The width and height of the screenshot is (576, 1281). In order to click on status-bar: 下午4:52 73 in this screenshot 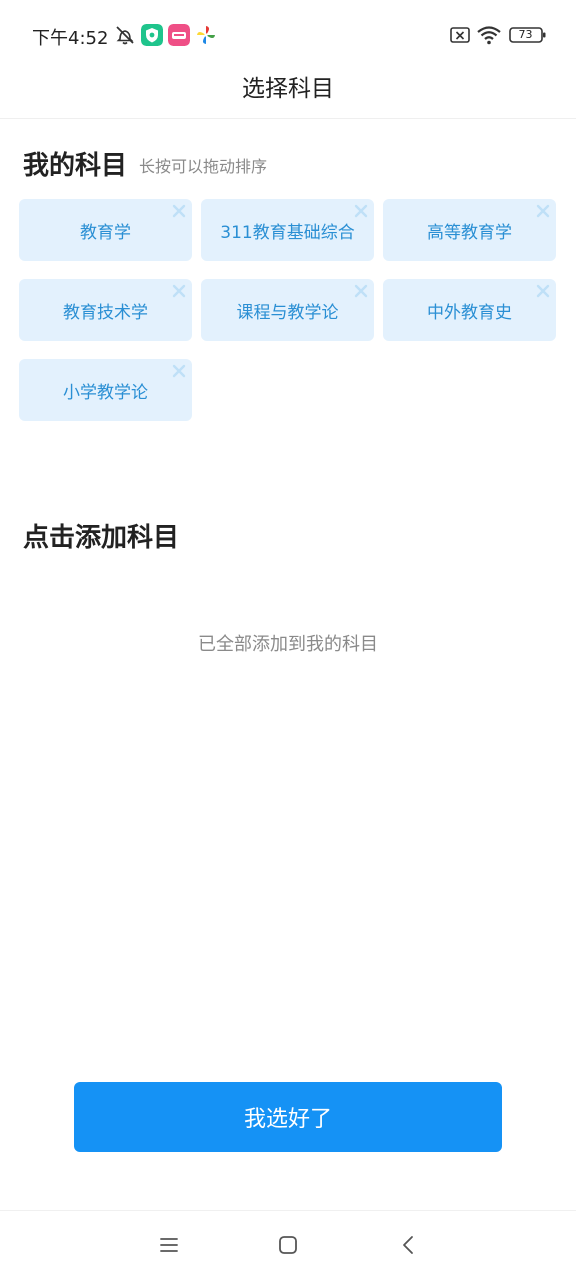, I will do `click(288, 35)`.